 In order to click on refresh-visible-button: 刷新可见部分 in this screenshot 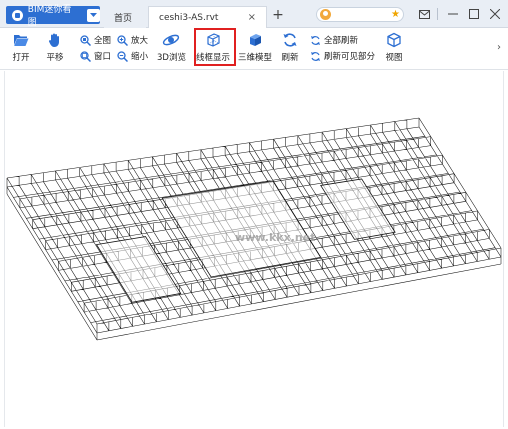, I will do `click(342, 56)`.